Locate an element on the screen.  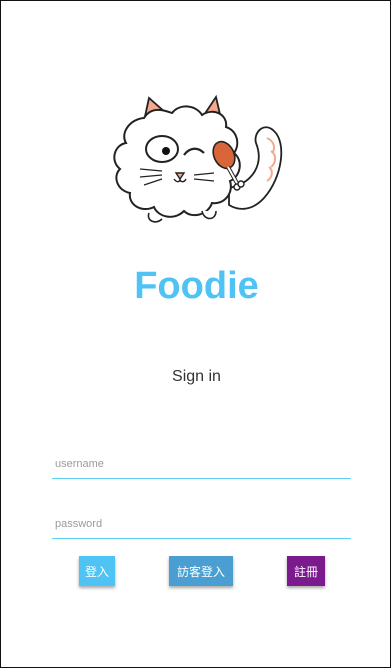
guest-login-button: 訪客登入 is located at coordinates (201, 571).